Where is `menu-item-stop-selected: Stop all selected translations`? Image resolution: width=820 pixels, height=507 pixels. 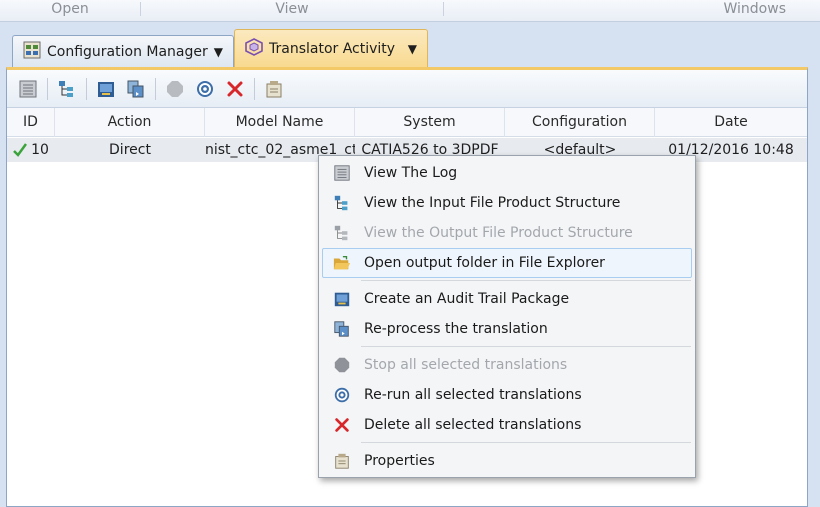 menu-item-stop-selected: Stop all selected translations is located at coordinates (507, 365).